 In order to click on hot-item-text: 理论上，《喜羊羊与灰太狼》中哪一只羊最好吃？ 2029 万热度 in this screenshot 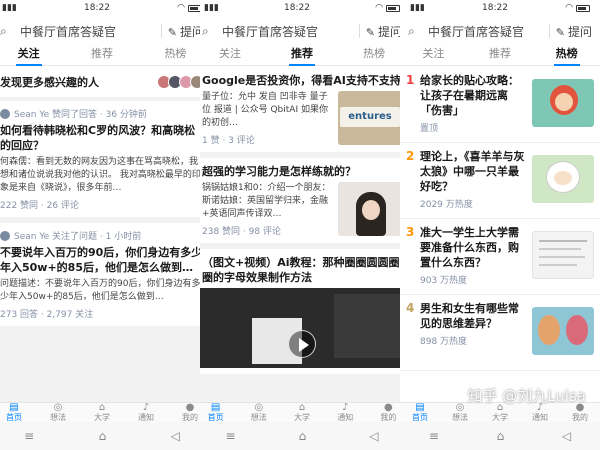, I will do `click(474, 180)`.